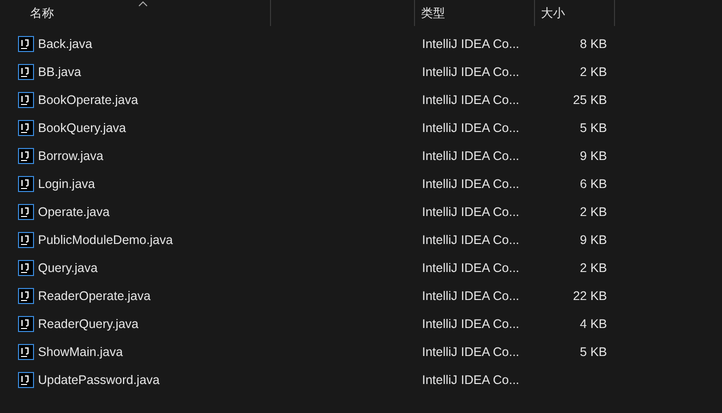 The width and height of the screenshot is (722, 413). What do you see at coordinates (593, 183) in the screenshot?
I see `file-size: 6 KB` at bounding box center [593, 183].